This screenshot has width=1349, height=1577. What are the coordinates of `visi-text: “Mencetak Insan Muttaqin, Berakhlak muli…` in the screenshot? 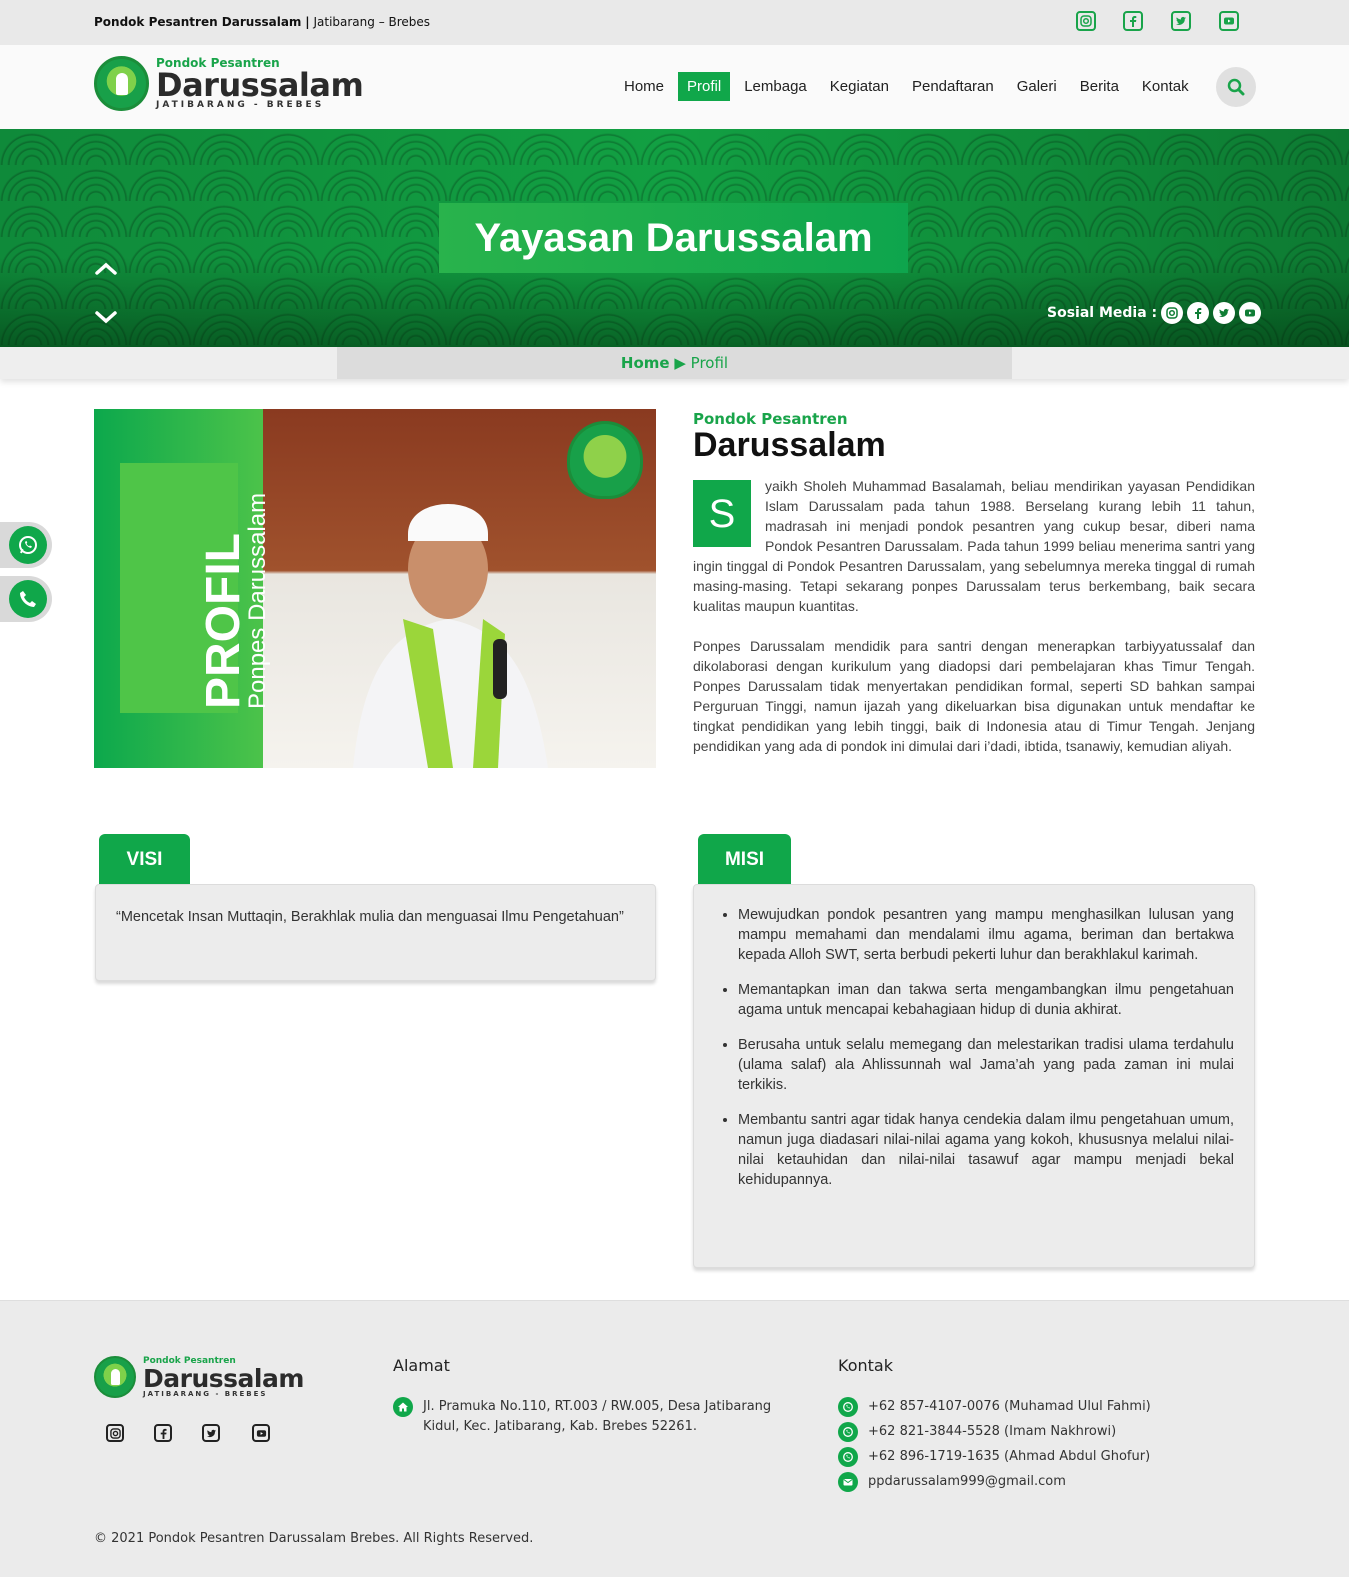 It's located at (370, 917).